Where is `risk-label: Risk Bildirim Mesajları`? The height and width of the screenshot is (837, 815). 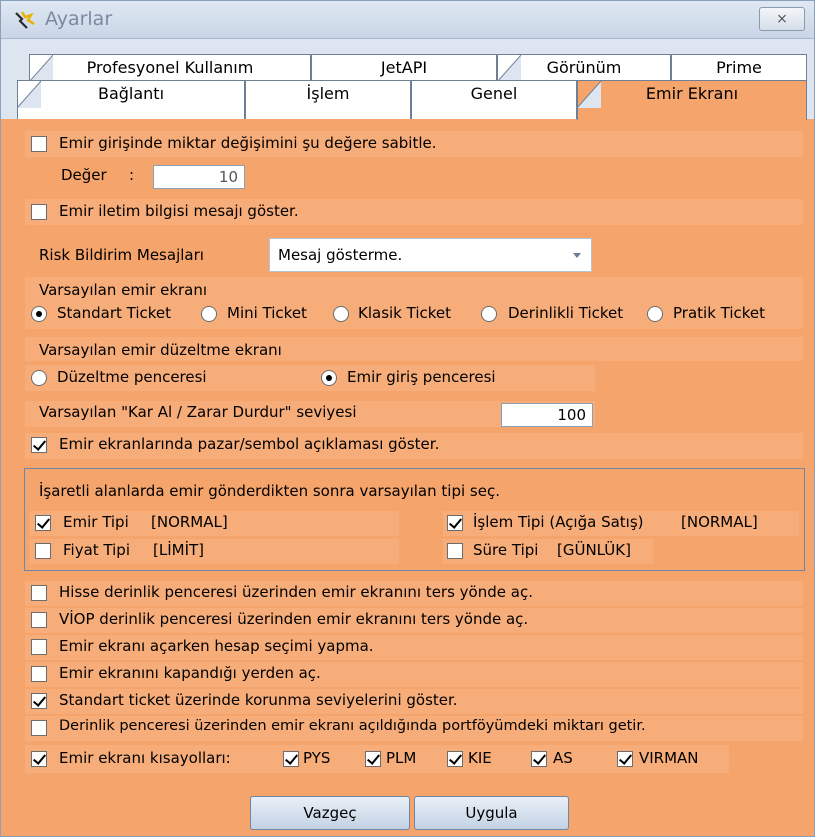 risk-label: Risk Bildirim Mesajları is located at coordinates (121, 255).